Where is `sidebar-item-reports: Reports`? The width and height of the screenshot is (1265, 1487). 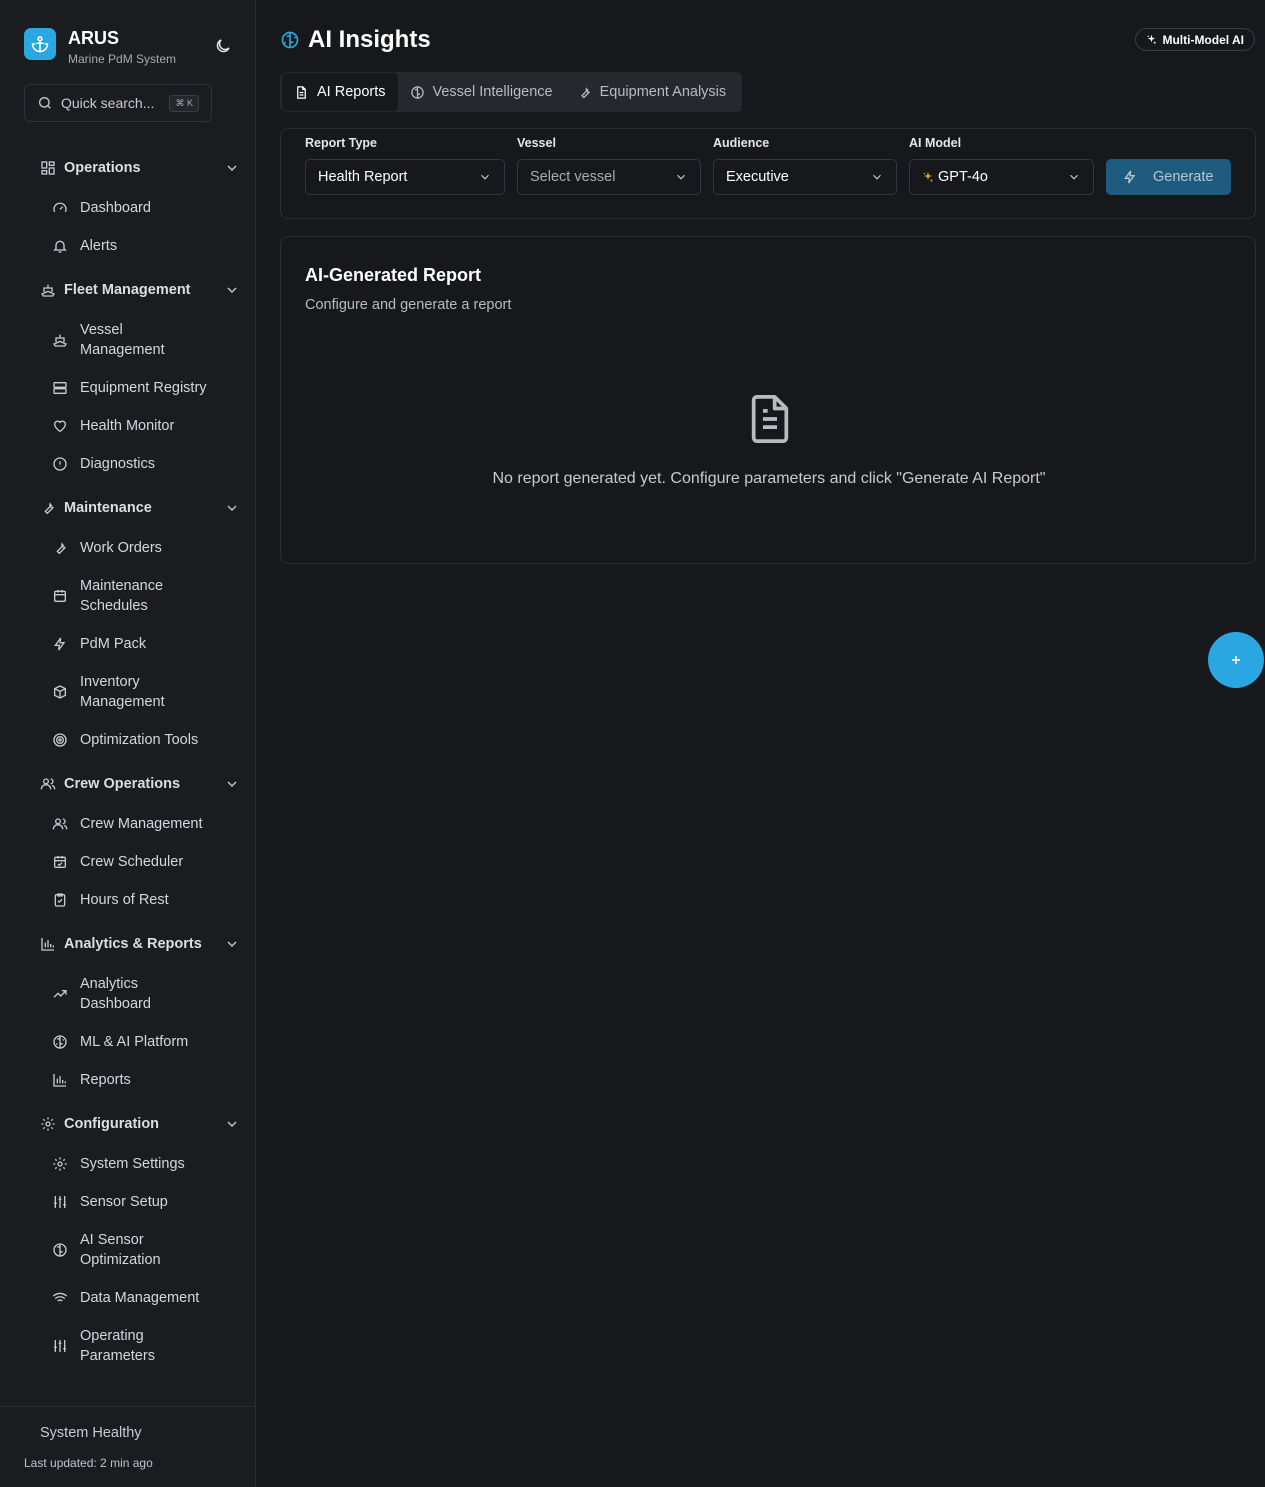 sidebar-item-reports: Reports is located at coordinates (147, 1080).